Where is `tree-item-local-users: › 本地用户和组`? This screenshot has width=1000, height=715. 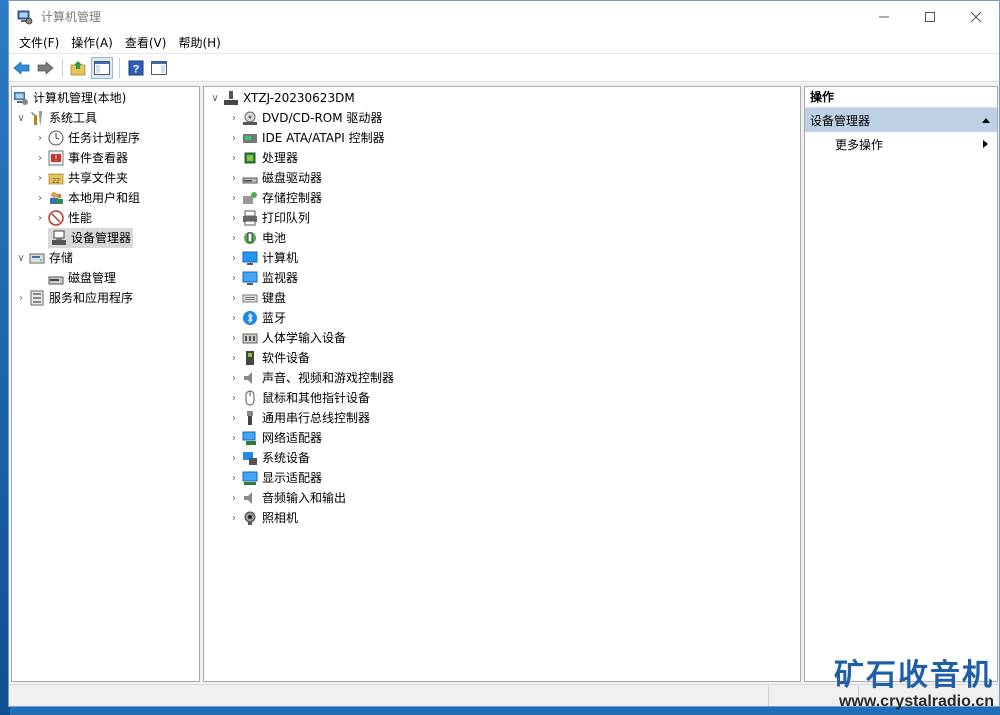 tree-item-local-users: › 本地用户和组 is located at coordinates (86, 198).